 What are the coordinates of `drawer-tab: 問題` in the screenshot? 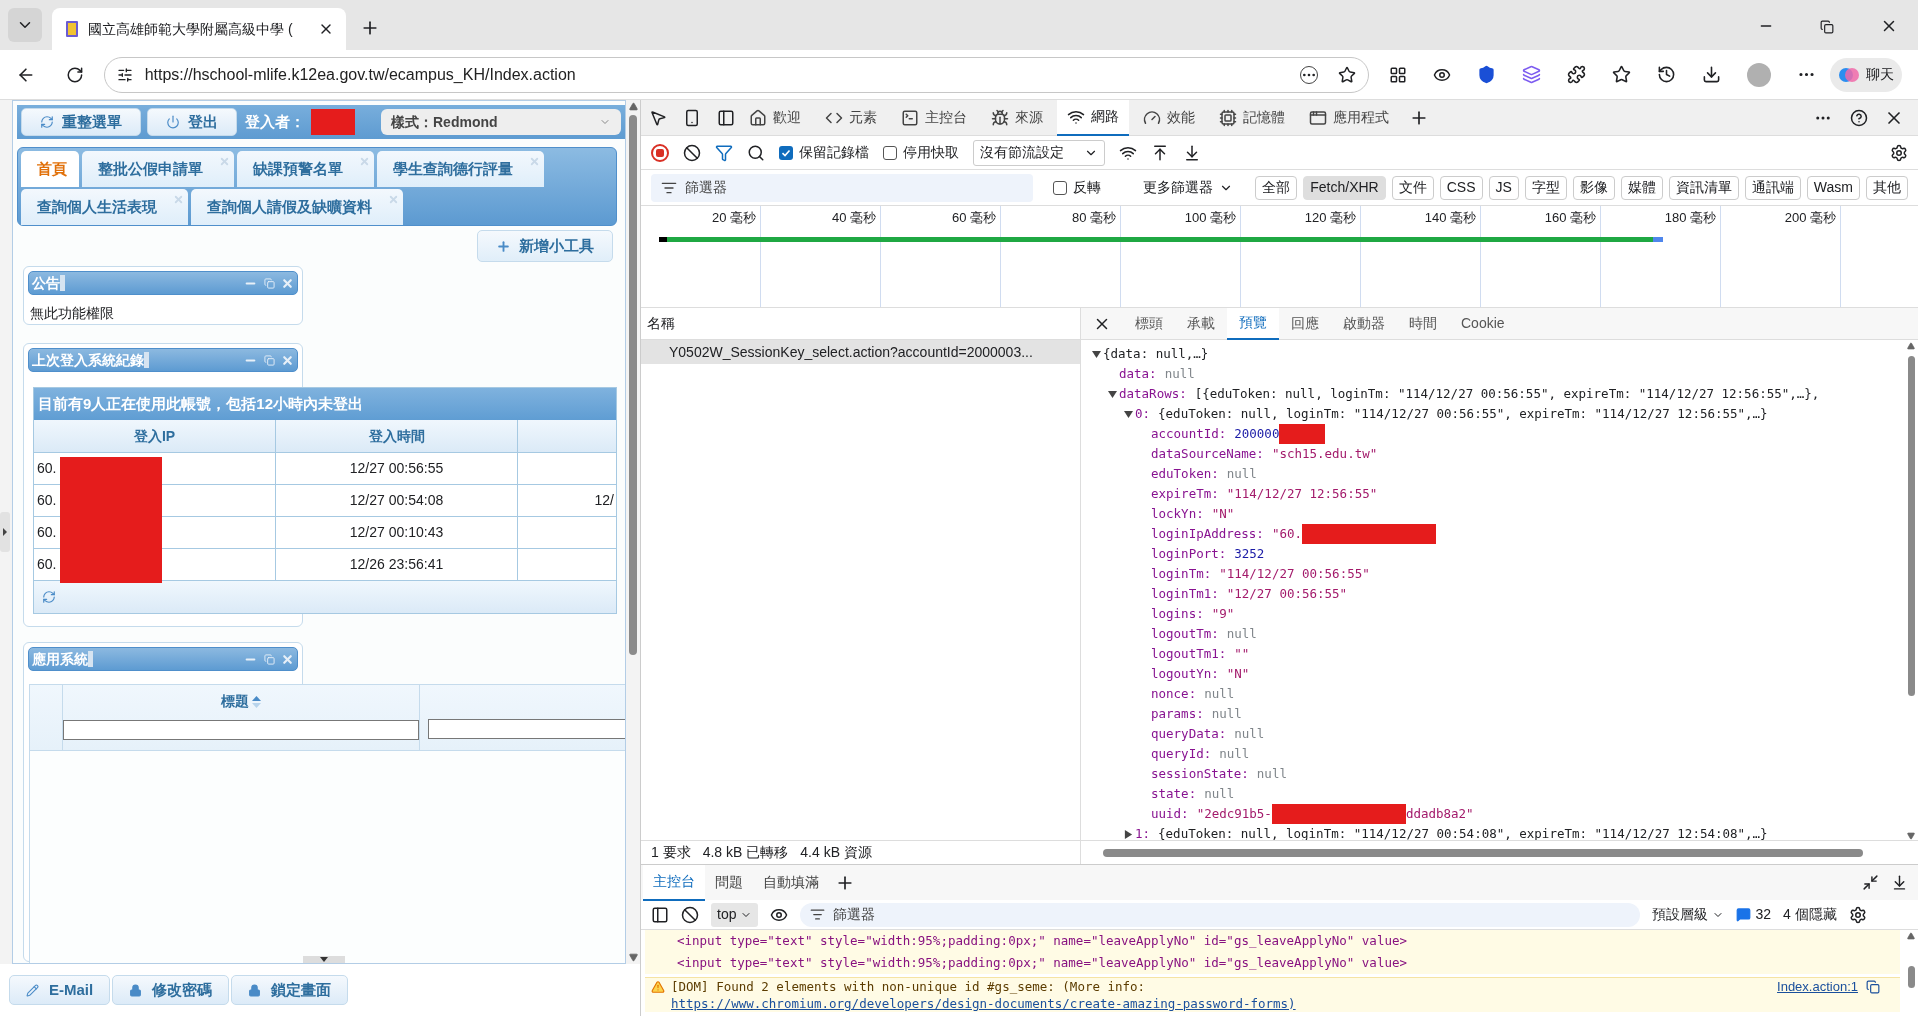 It's located at (729, 882).